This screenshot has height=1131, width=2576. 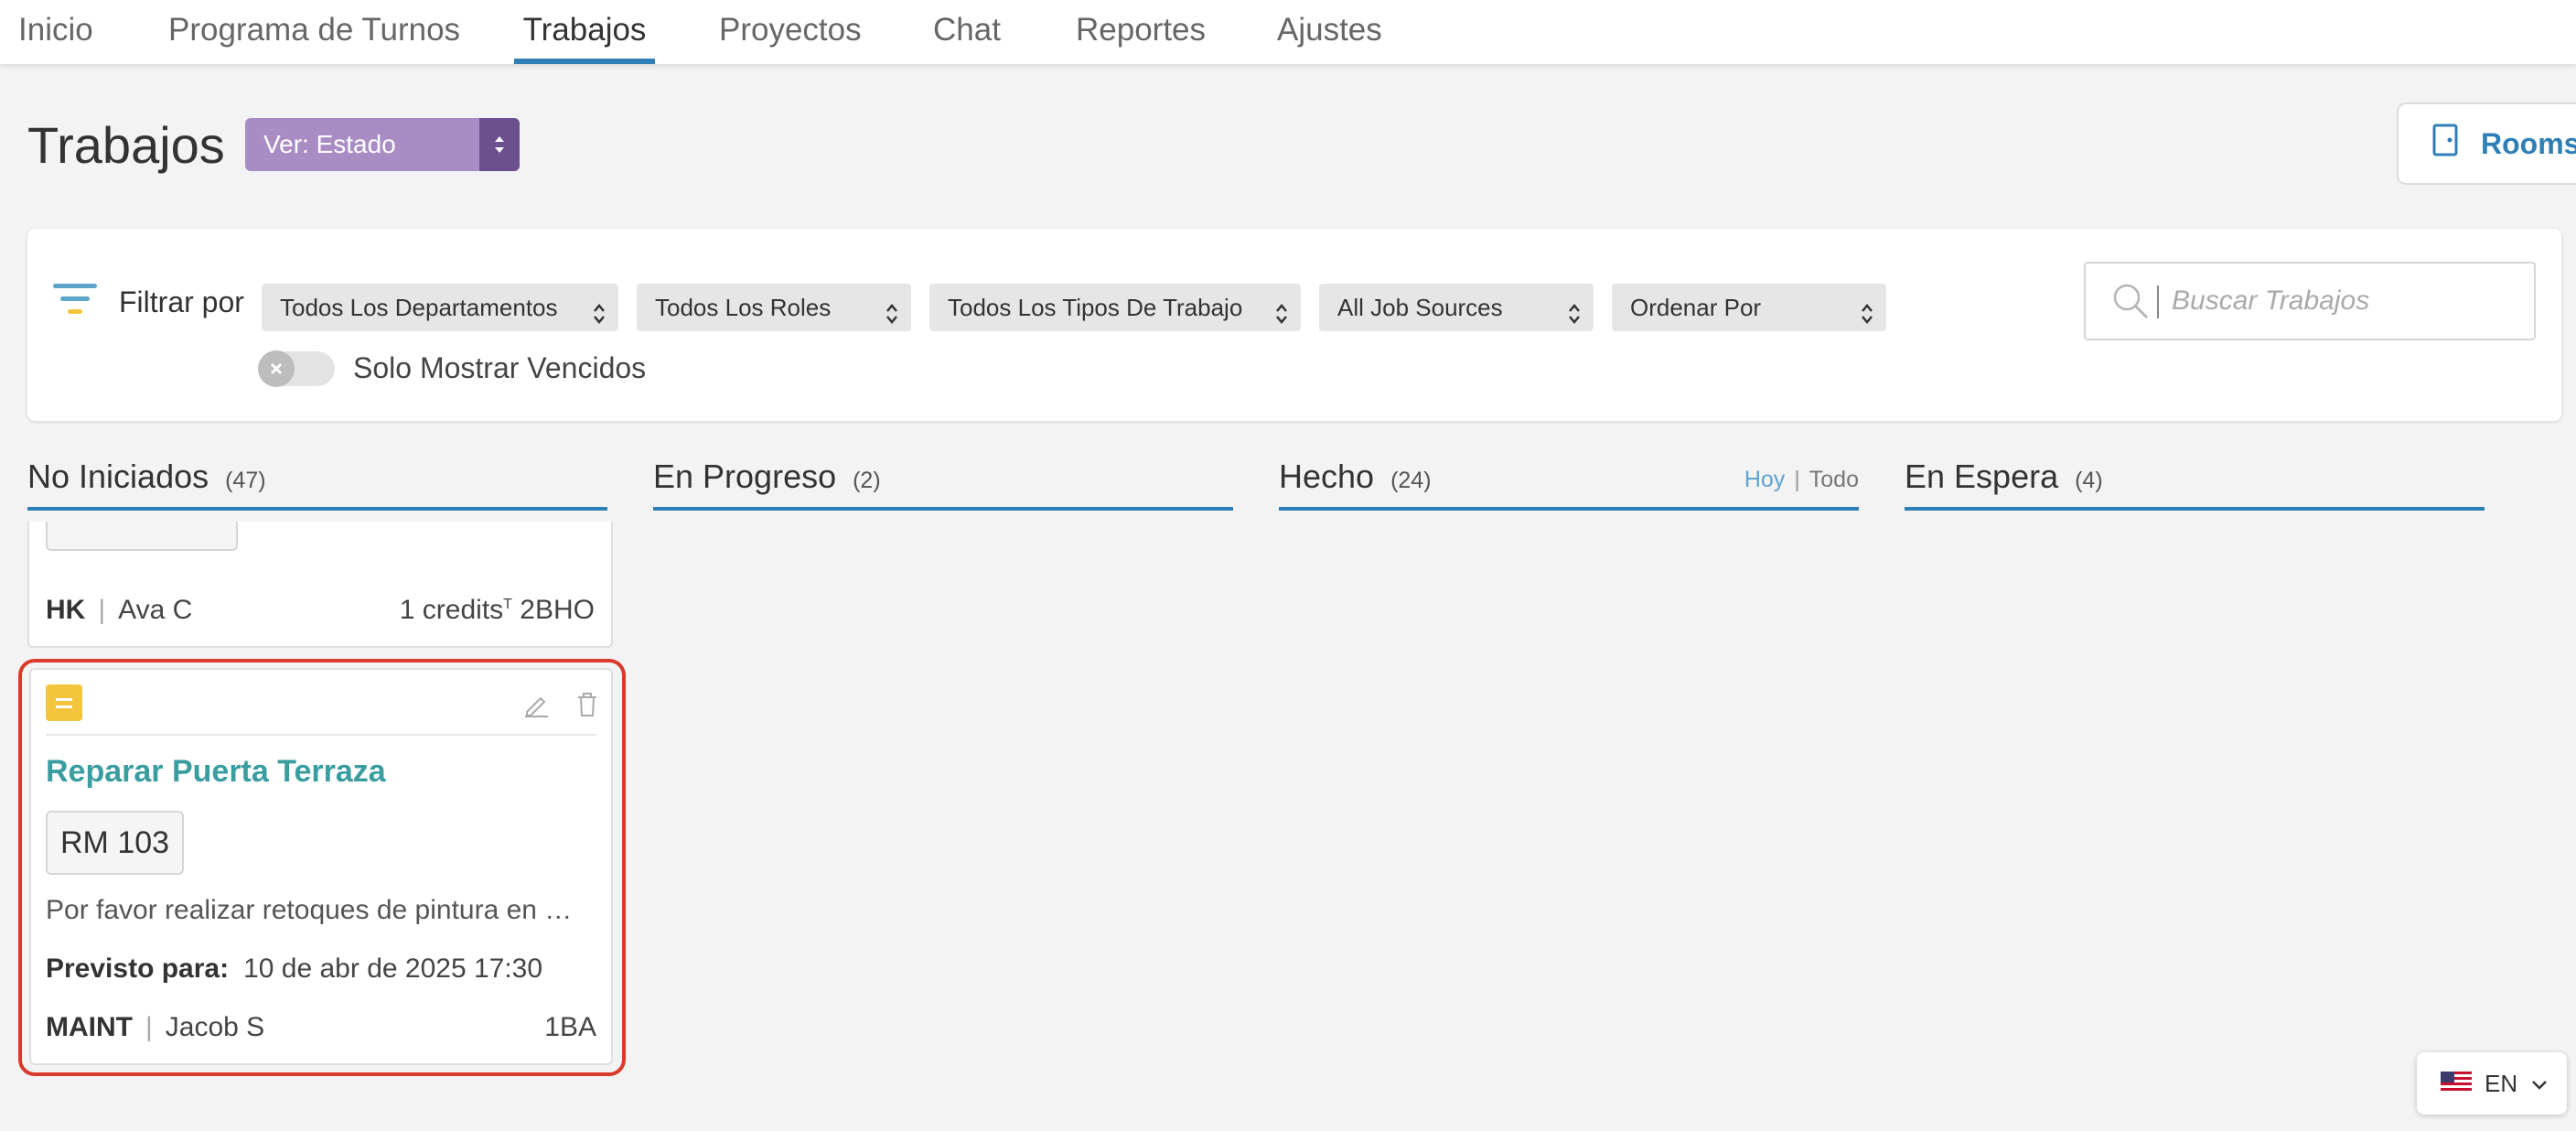 I want to click on dropdown-value: Todos Los Tipos De Trabajo, so click(x=1096, y=307).